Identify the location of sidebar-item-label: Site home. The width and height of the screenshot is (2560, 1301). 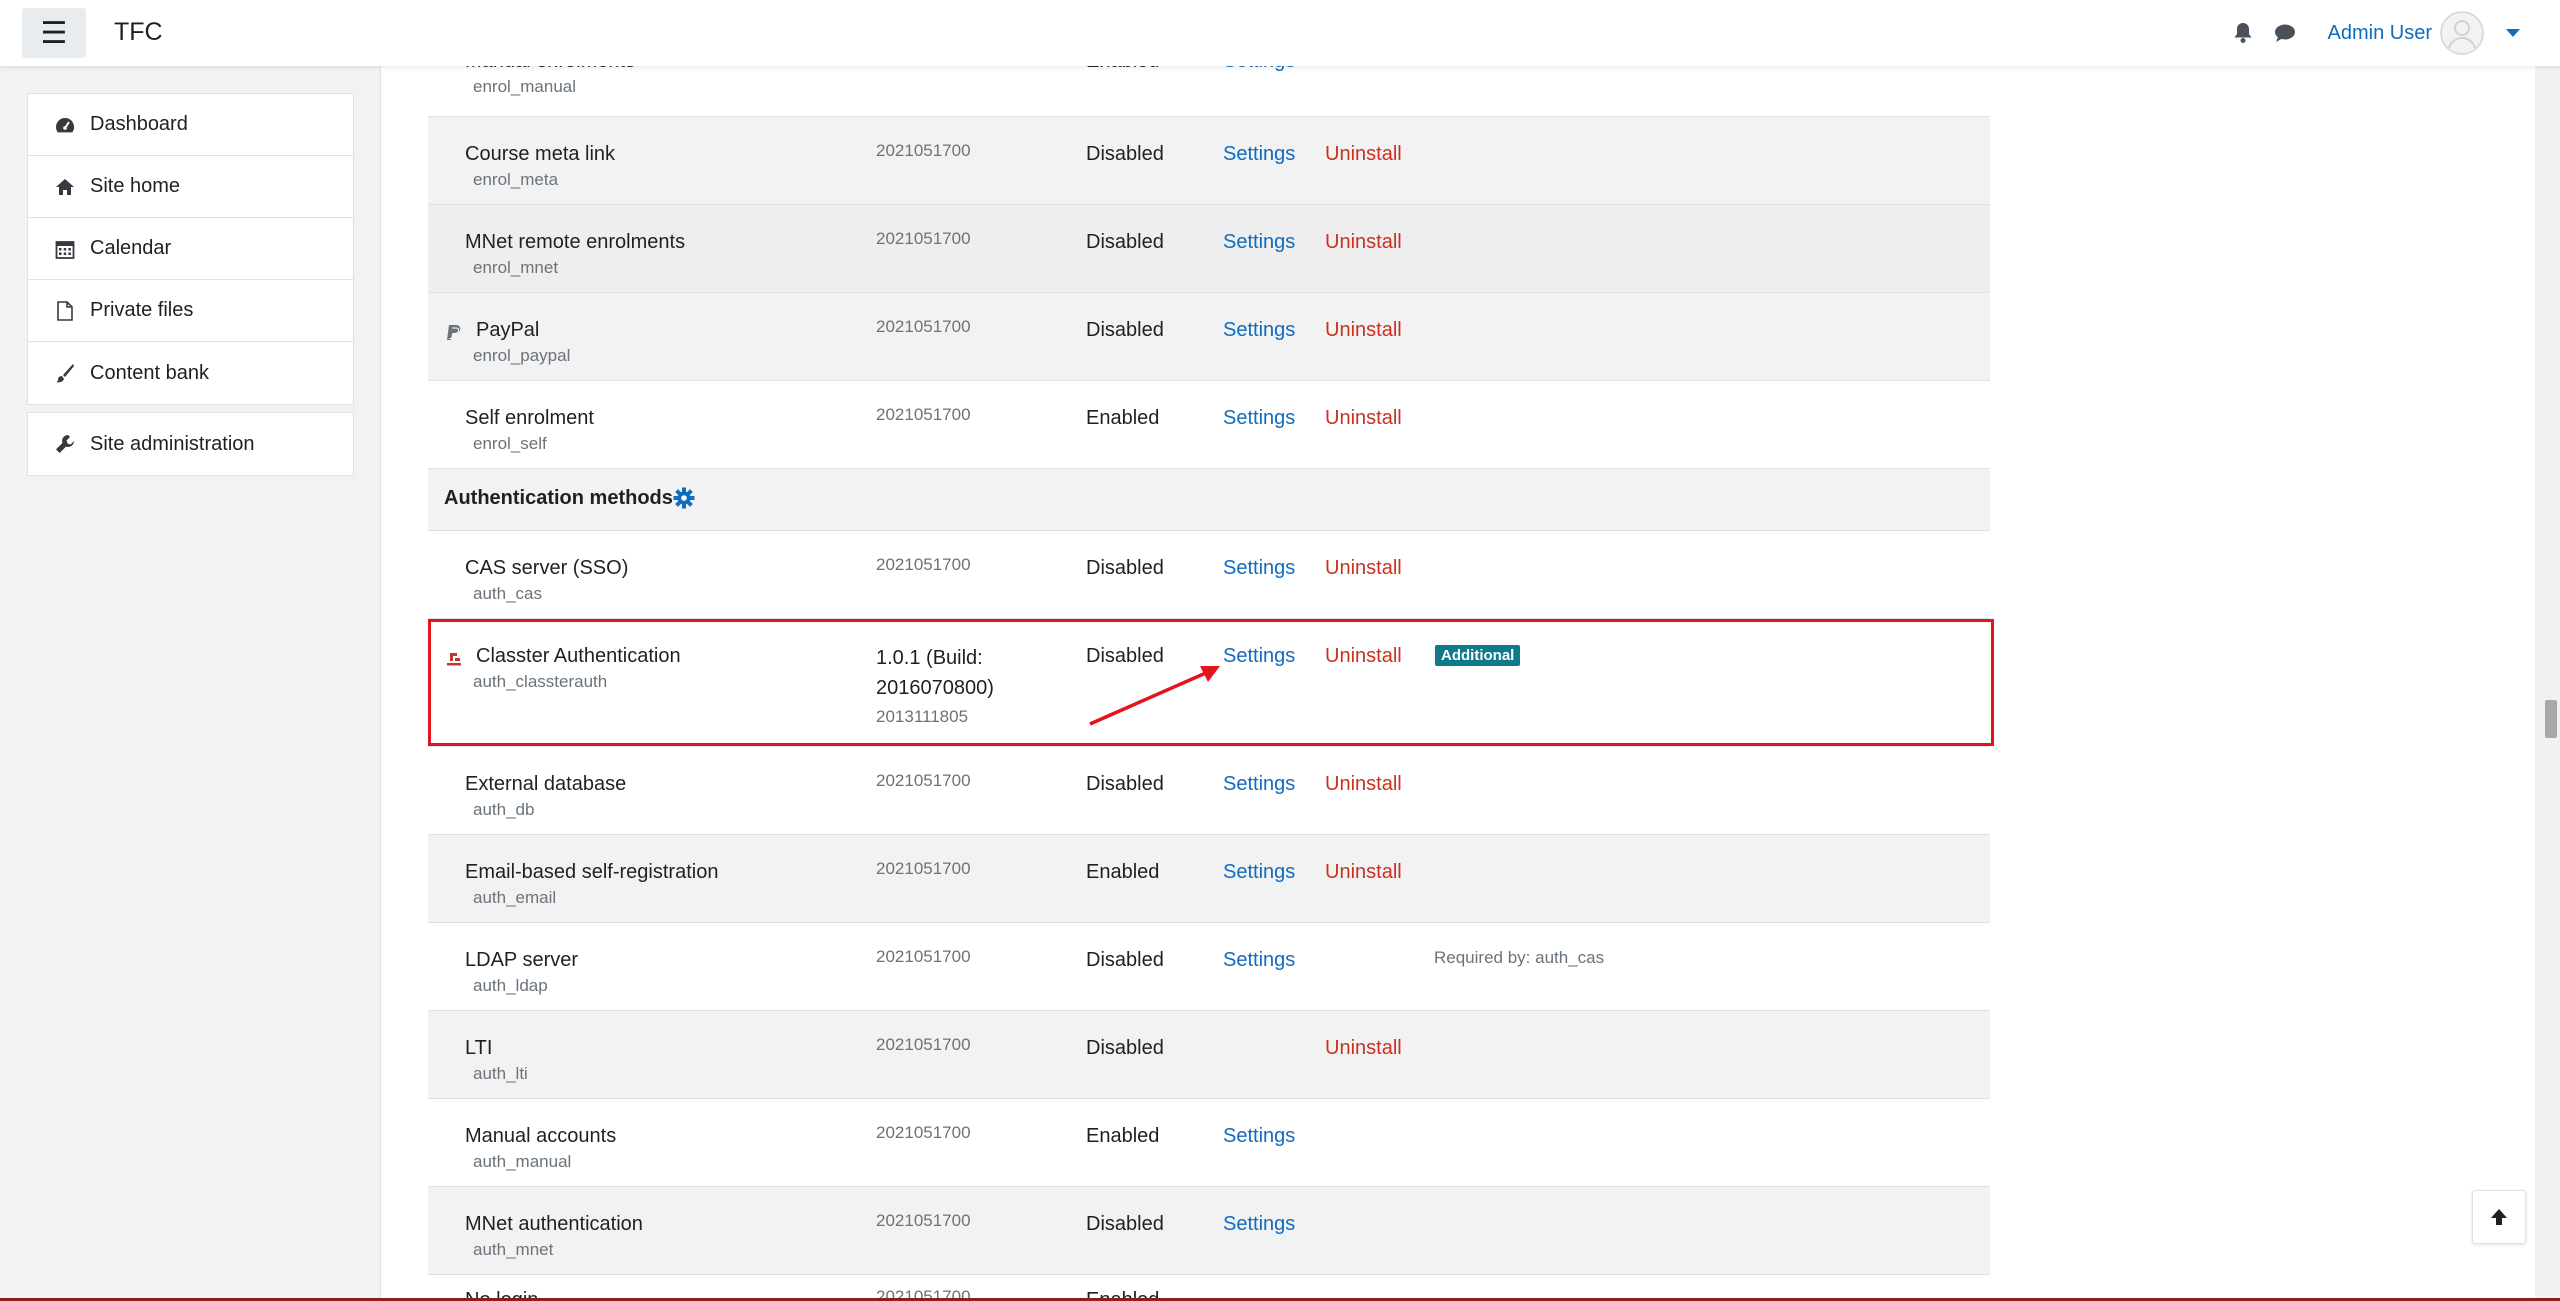
(135, 186).